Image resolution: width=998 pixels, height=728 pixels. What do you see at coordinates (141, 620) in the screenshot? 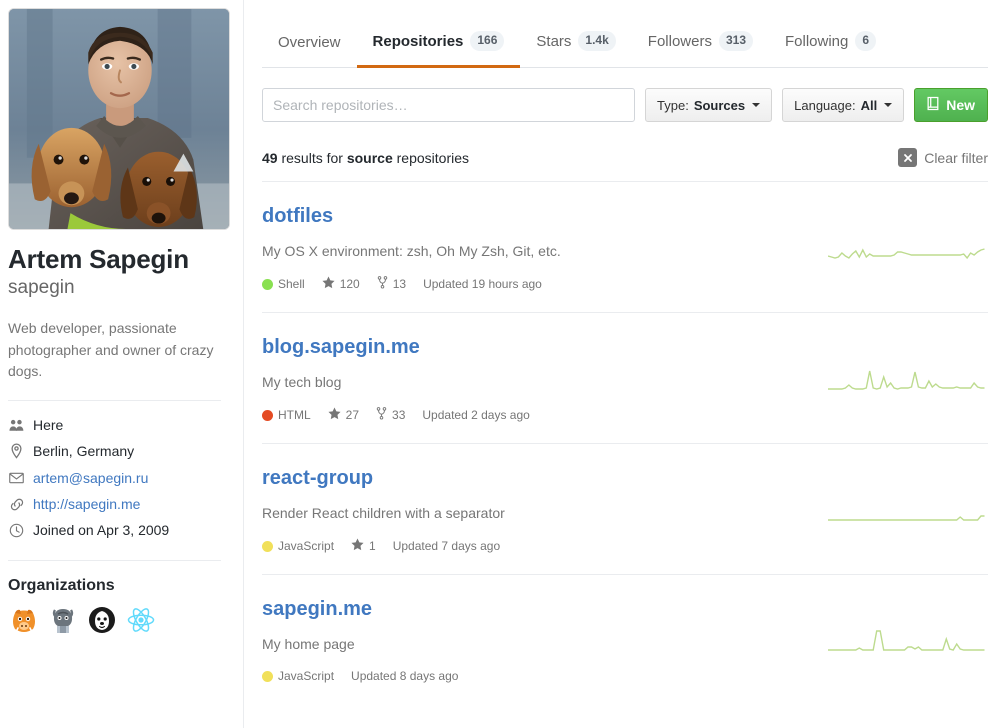
I see `react-org-avatar` at bounding box center [141, 620].